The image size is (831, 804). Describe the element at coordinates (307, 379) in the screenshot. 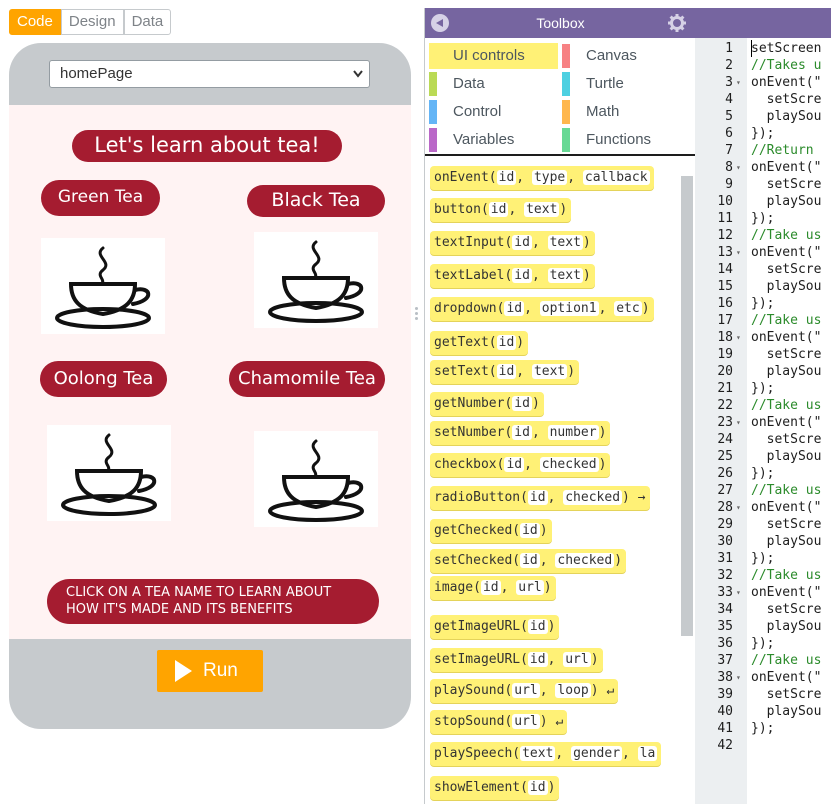

I see `chamomile-tea-button: Chamomile Tea` at that location.